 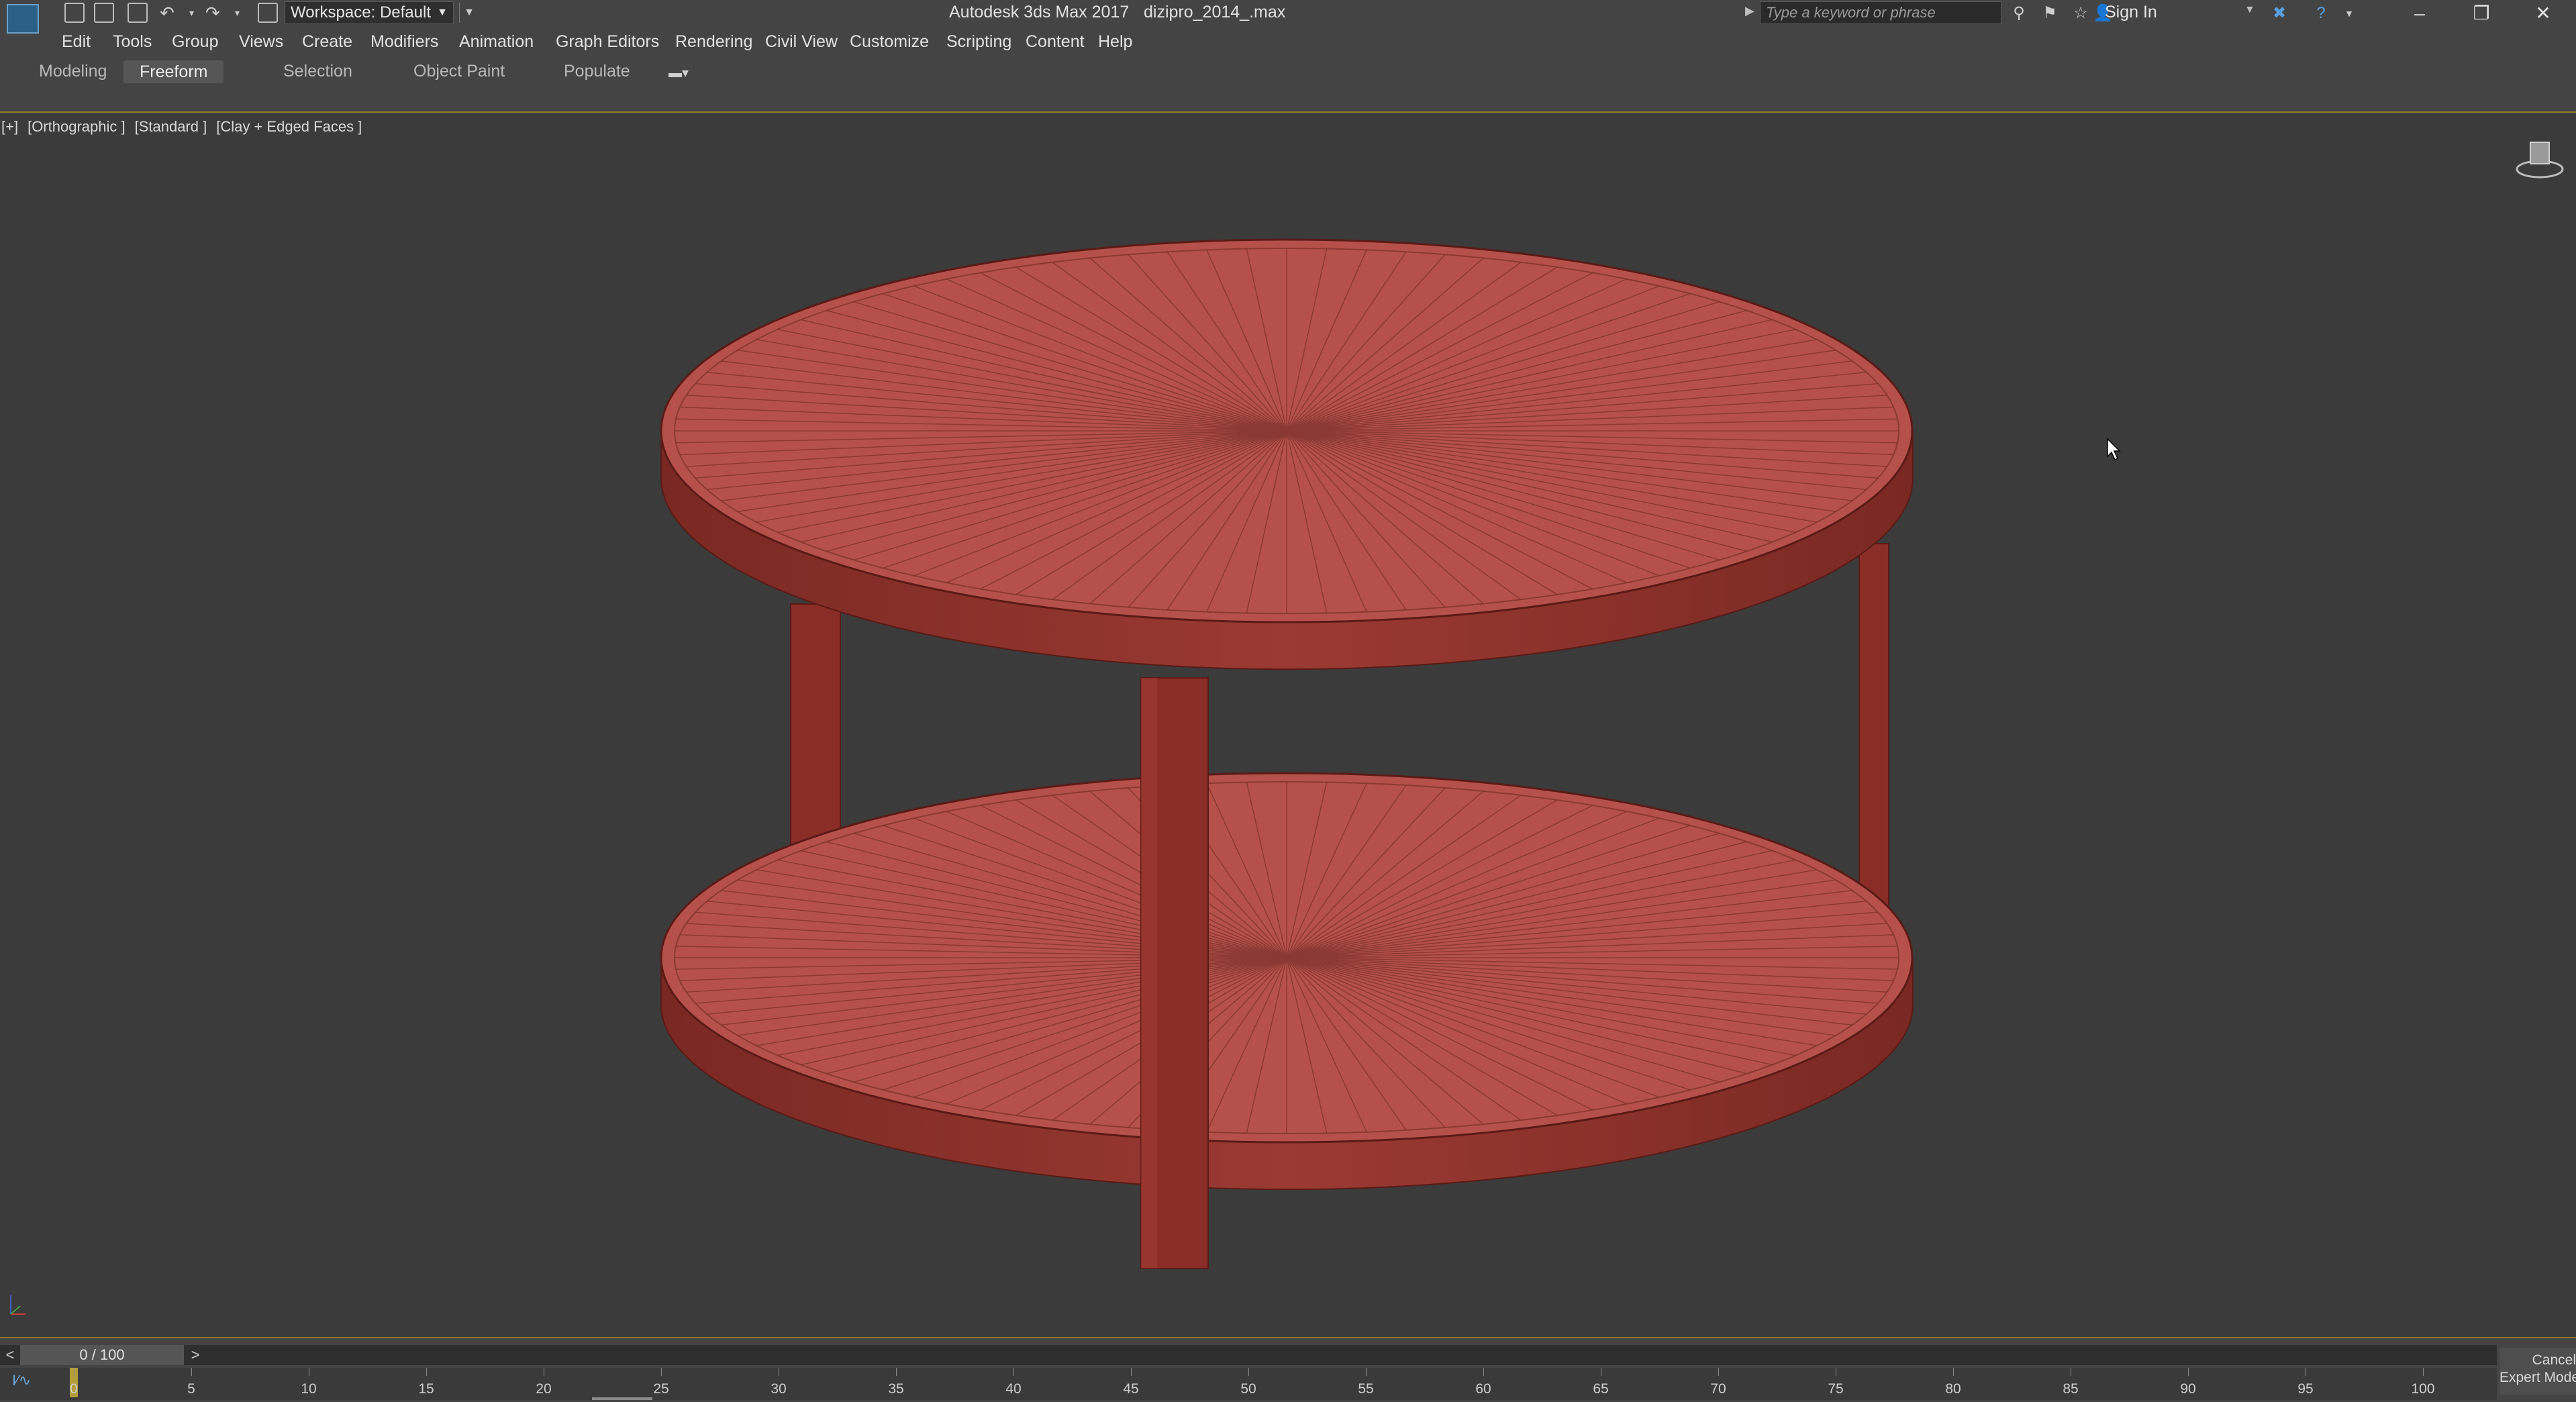 What do you see at coordinates (1287, 454) in the screenshot?
I see `top-shelf` at bounding box center [1287, 454].